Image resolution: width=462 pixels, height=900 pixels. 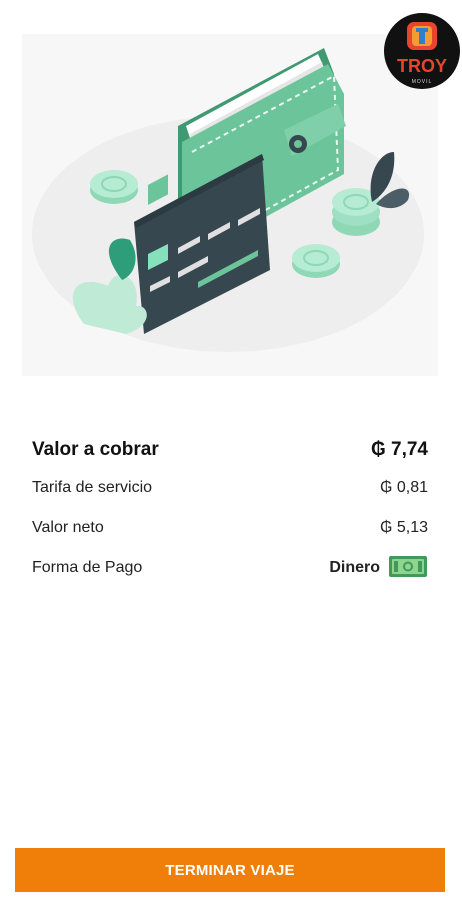 I want to click on logo-tagline: MOVIL, so click(x=422, y=82).